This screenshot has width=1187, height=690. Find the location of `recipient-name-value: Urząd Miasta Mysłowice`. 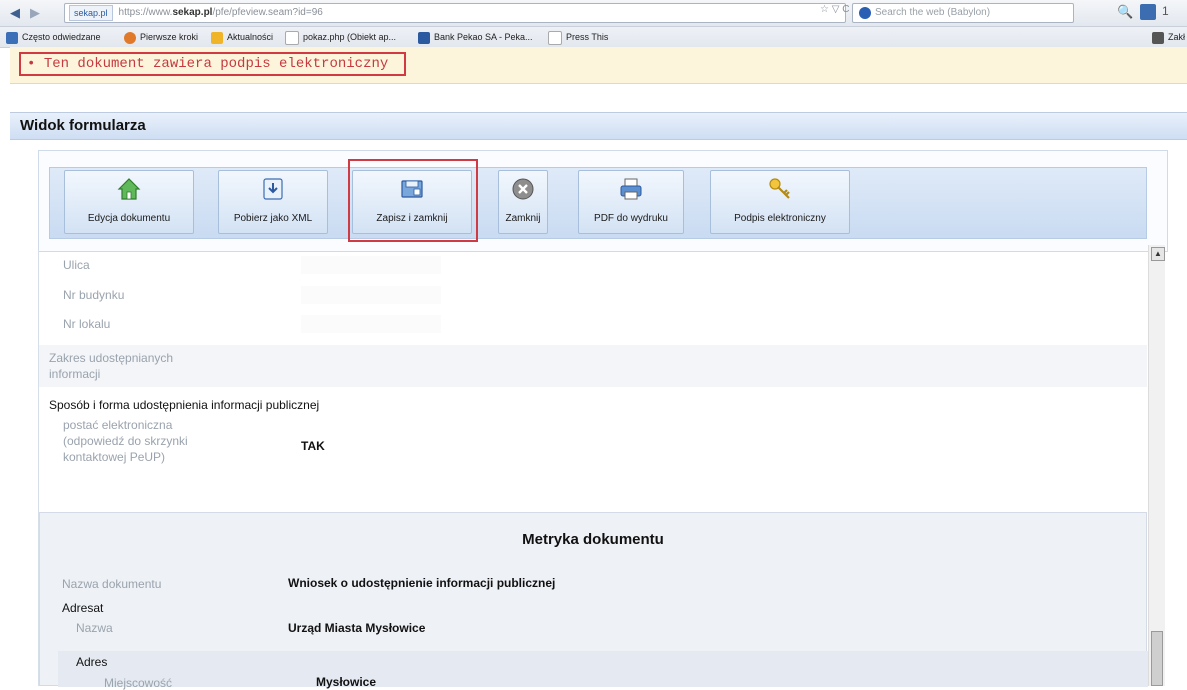

recipient-name-value: Urząd Miasta Mysłowice is located at coordinates (357, 628).